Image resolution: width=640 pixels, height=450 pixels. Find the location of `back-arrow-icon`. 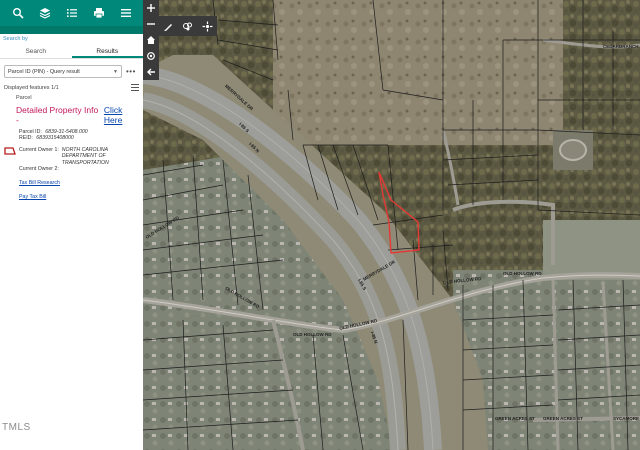

back-arrow-icon is located at coordinates (151, 72).